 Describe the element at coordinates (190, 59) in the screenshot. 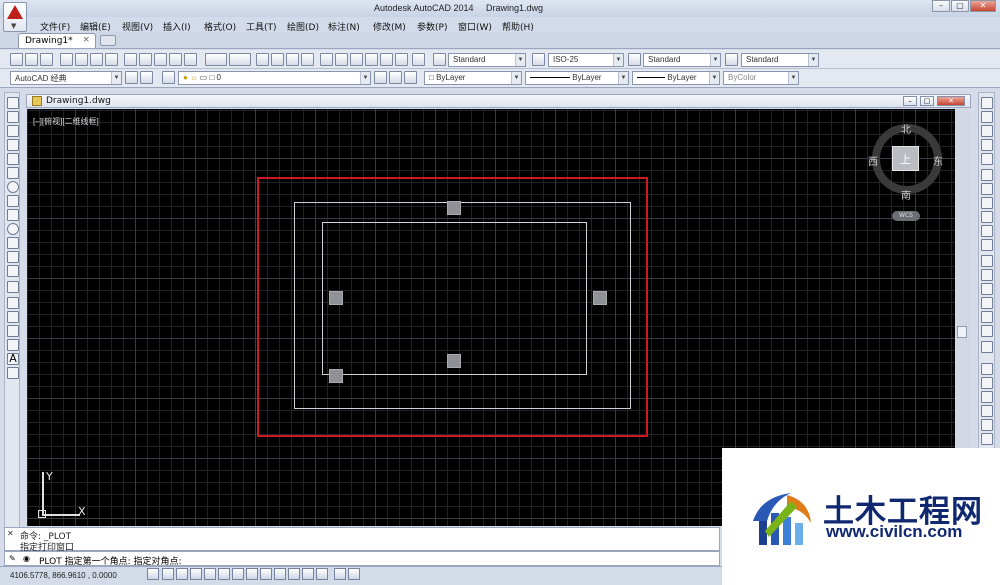

I see `block-editor-icon` at that location.